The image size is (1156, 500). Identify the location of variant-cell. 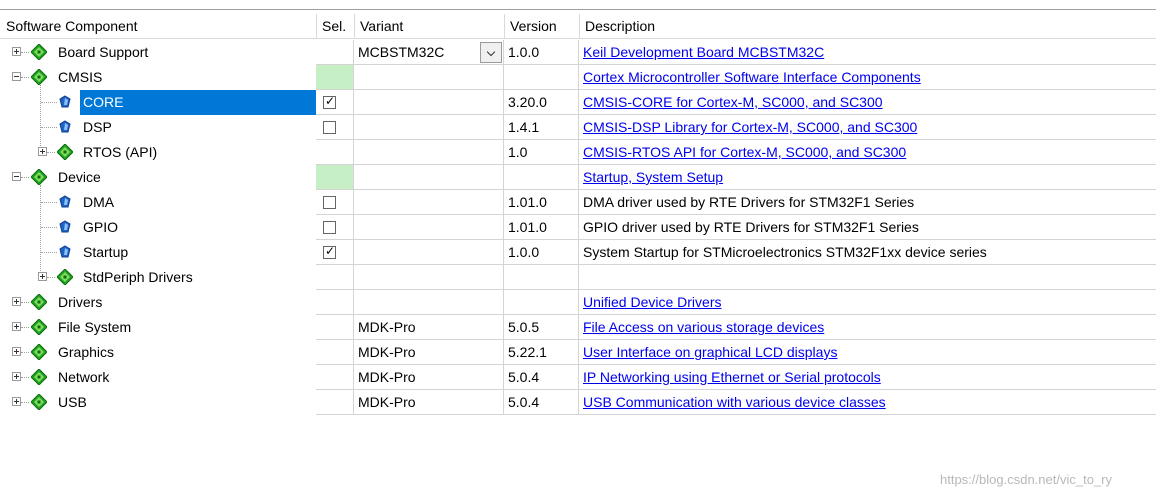
(429, 302).